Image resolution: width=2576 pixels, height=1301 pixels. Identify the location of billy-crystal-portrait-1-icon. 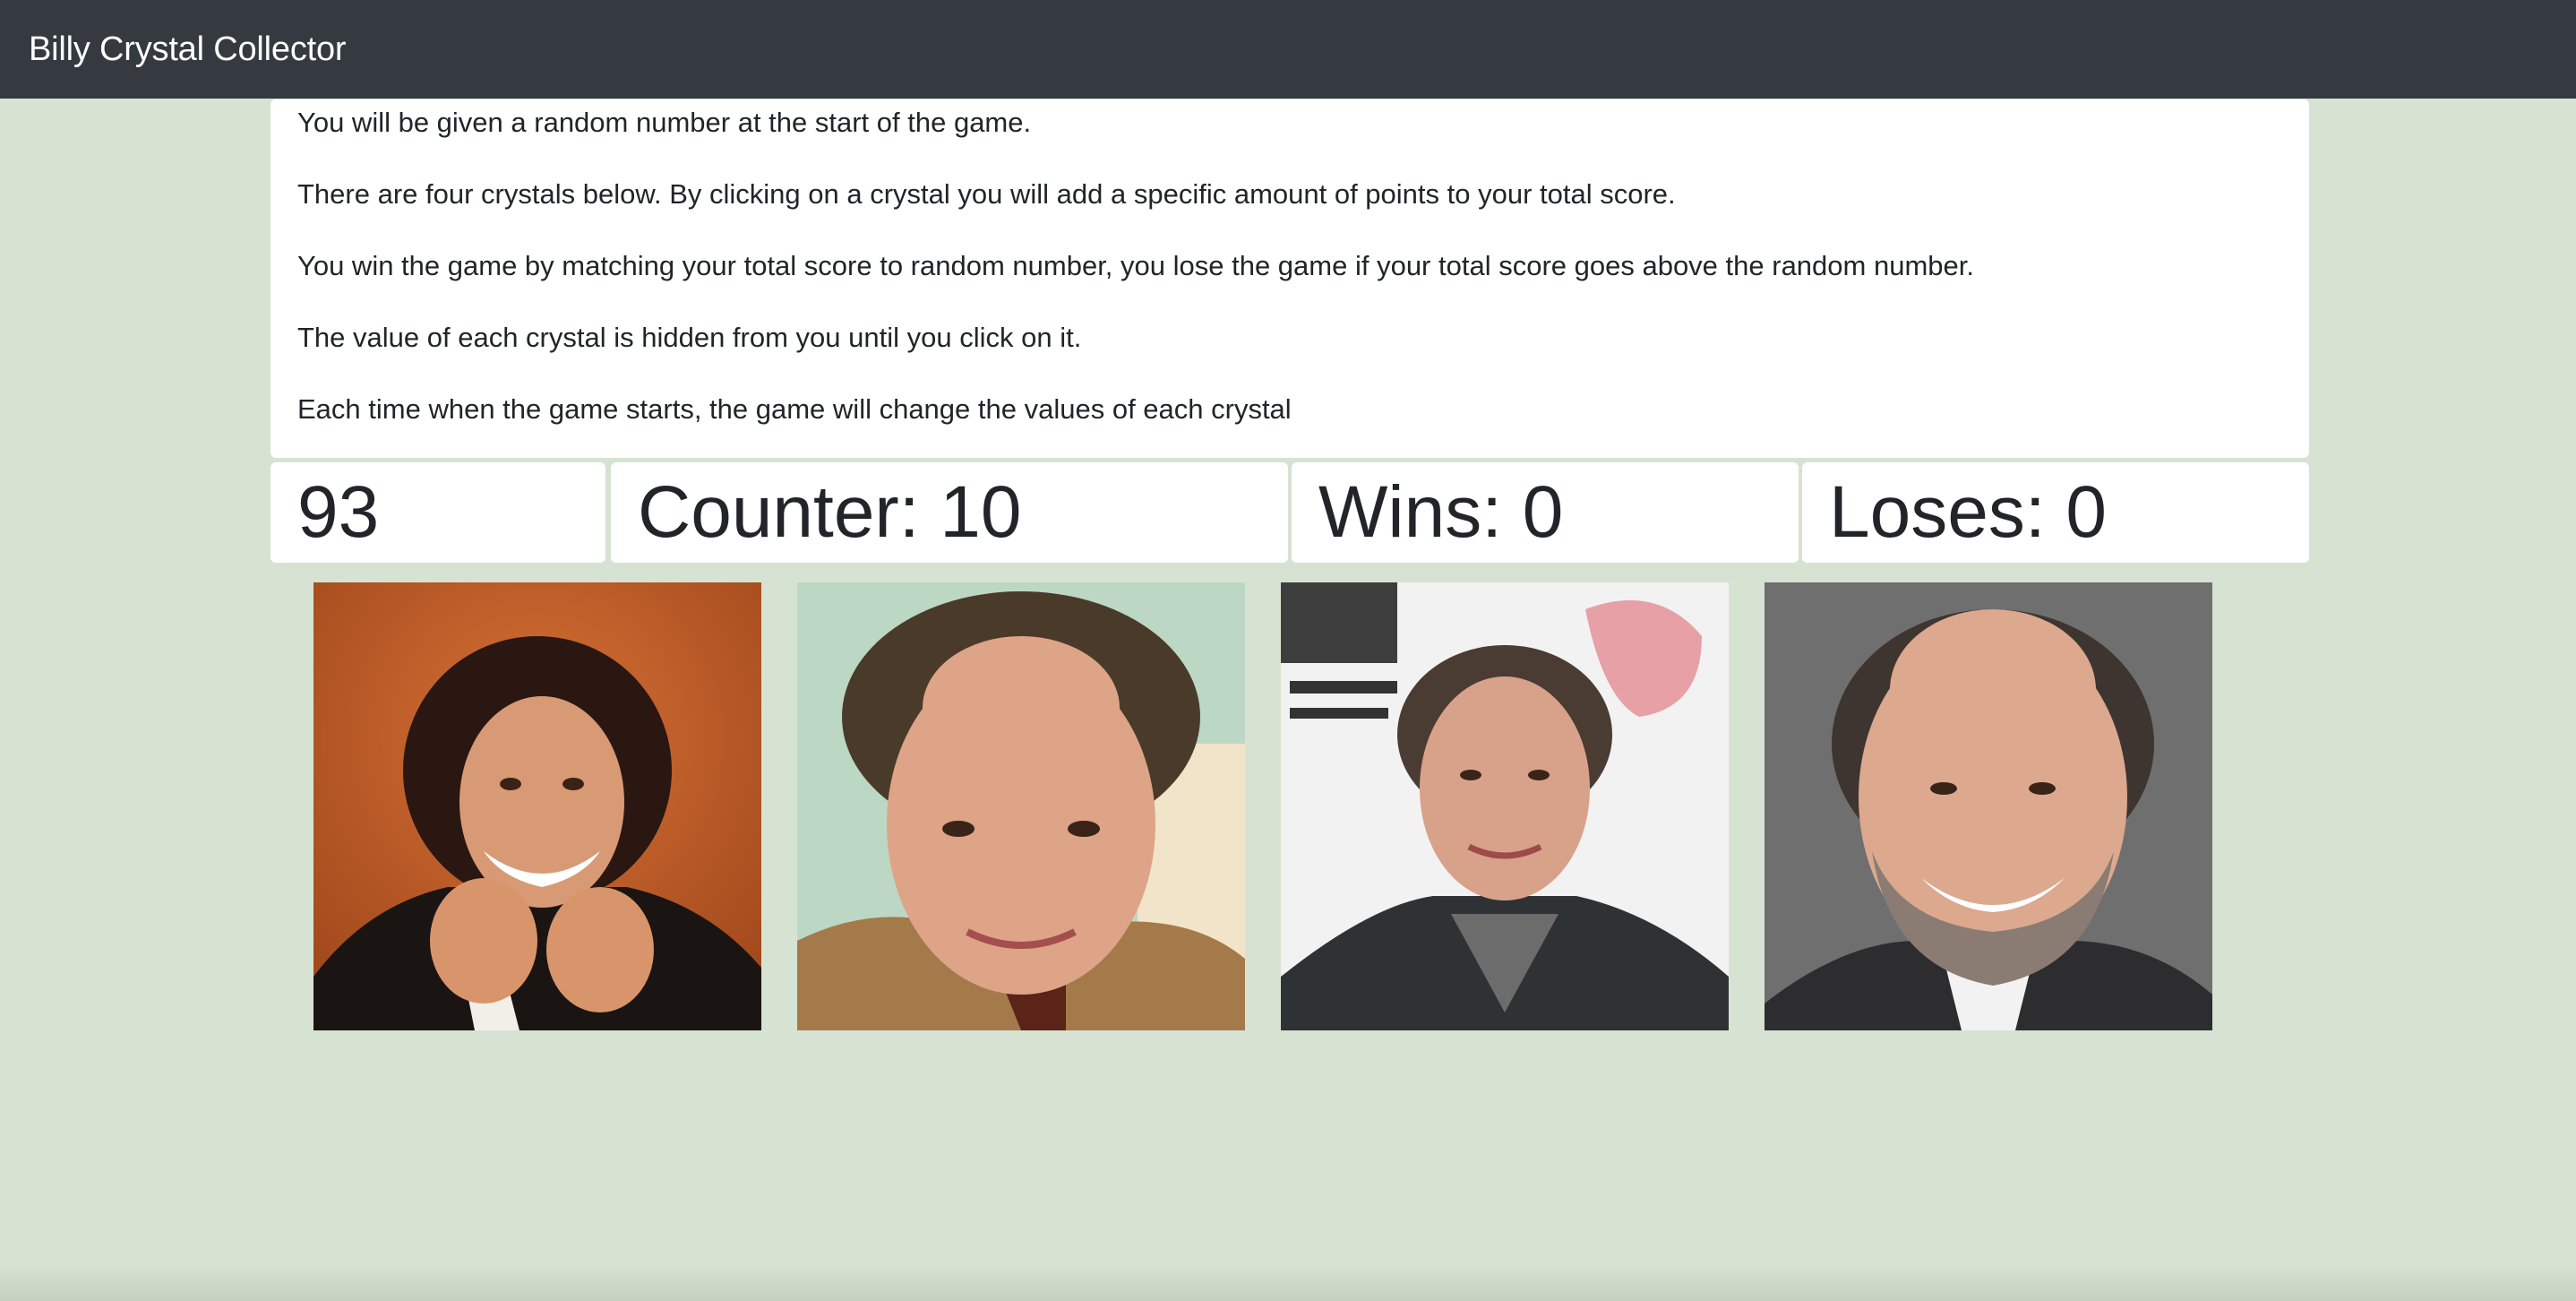
(537, 806).